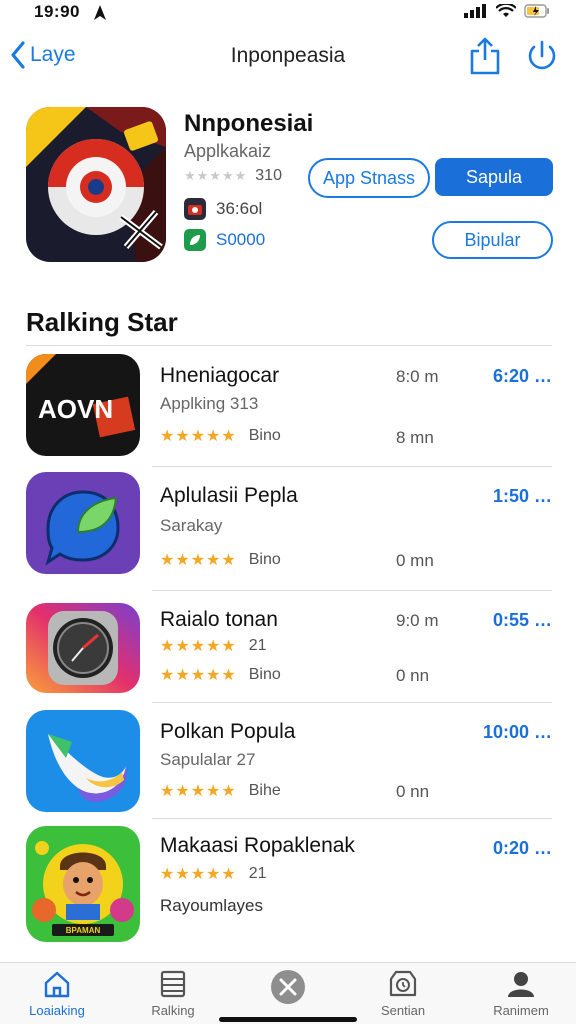  Describe the element at coordinates (229, 495) in the screenshot. I see `row-2-name: Aplulasii Pepla` at that location.